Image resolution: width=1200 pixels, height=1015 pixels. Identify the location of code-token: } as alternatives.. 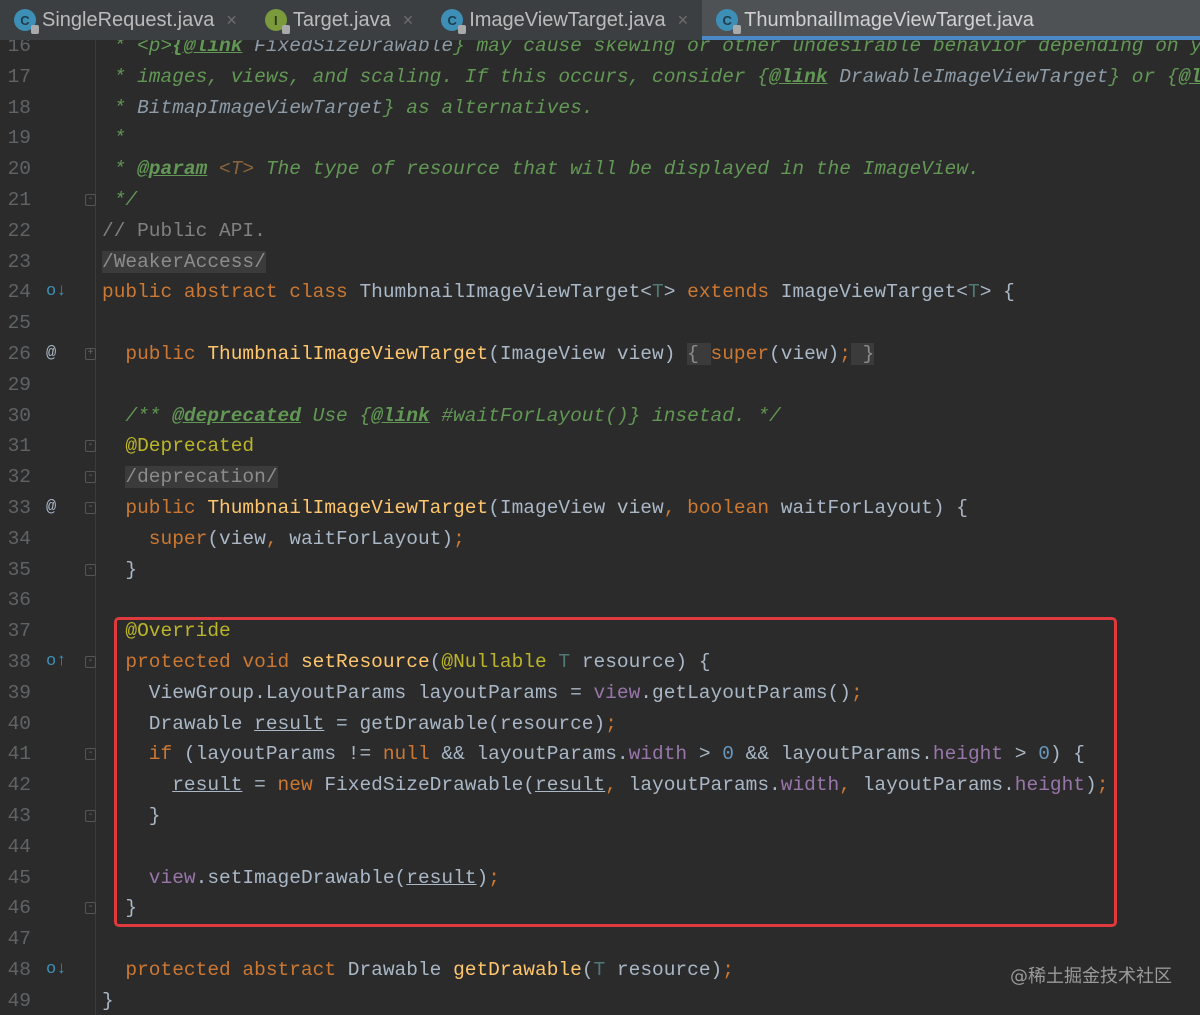
(488, 107).